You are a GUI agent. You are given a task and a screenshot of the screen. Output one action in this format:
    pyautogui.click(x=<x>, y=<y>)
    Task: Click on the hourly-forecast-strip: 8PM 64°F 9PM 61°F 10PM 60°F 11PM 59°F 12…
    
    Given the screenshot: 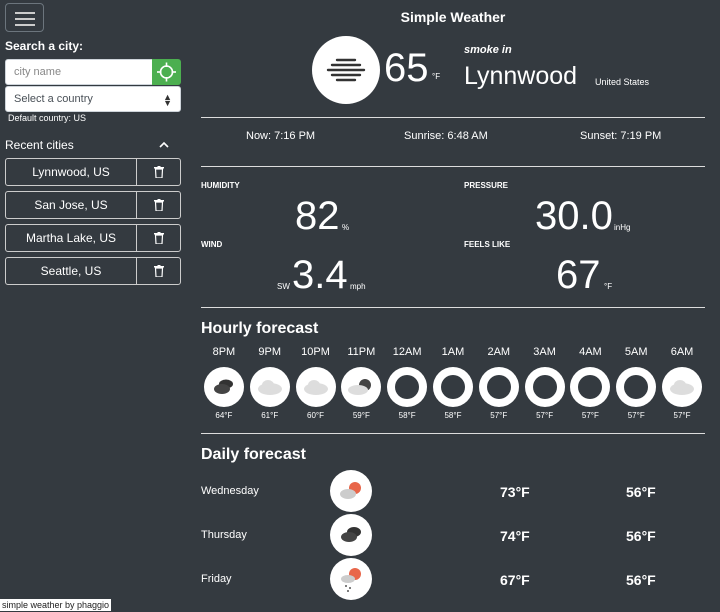 What is the action you would take?
    pyautogui.click(x=453, y=383)
    